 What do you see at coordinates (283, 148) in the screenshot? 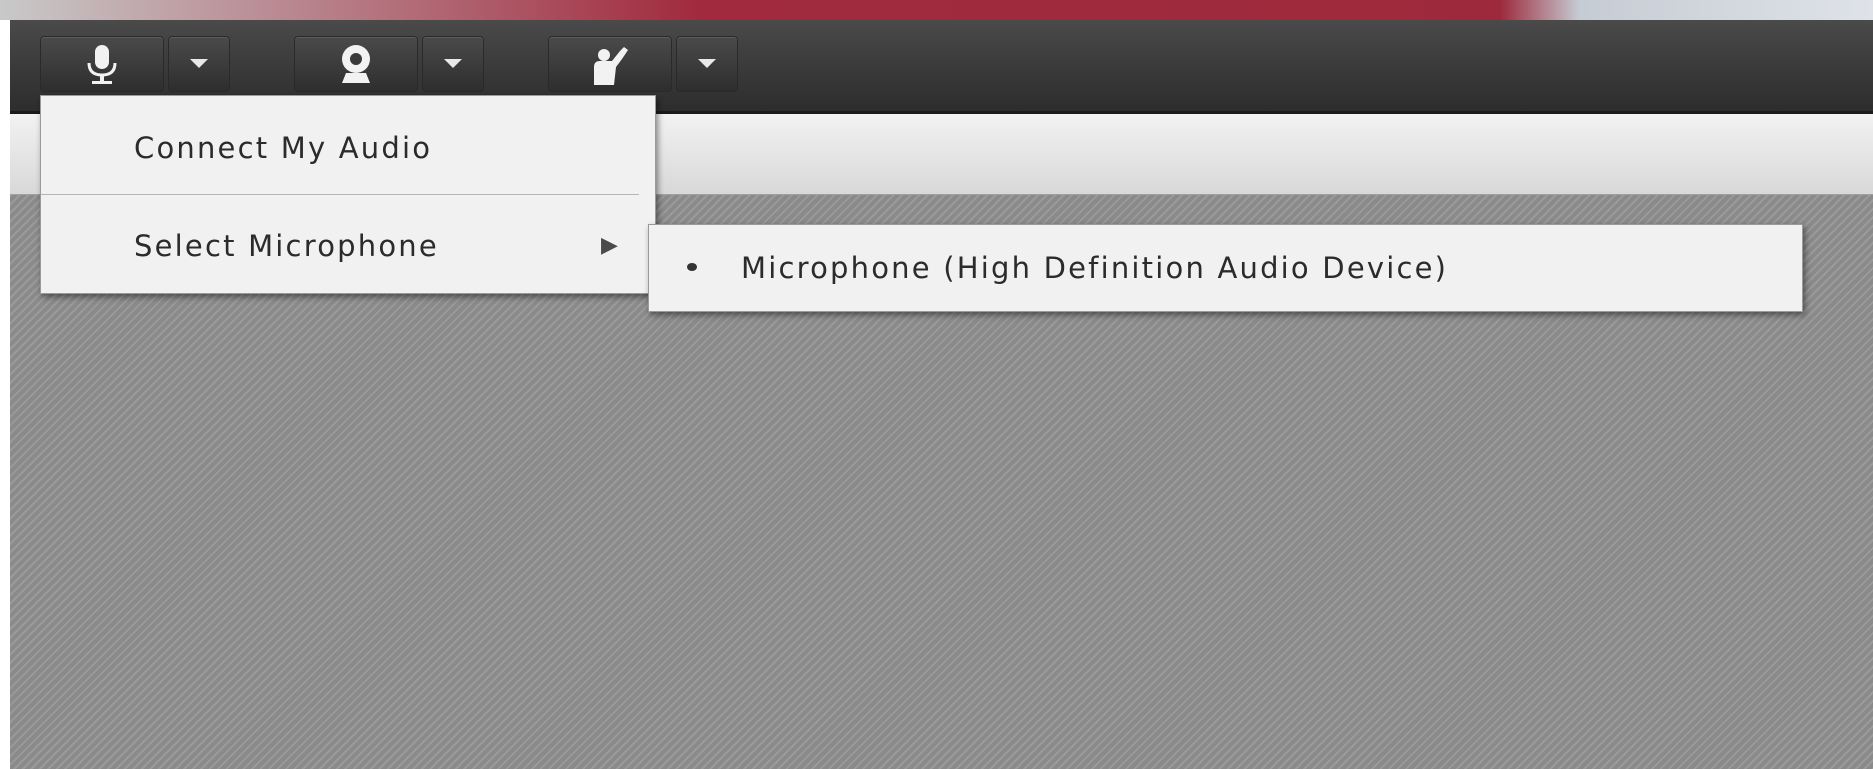
I see `connect-my-audio-label: Connect My Audio` at bounding box center [283, 148].